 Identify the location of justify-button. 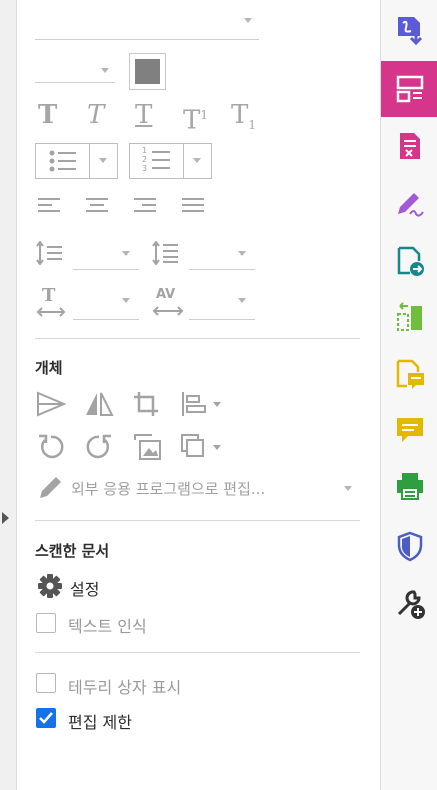
(194, 208).